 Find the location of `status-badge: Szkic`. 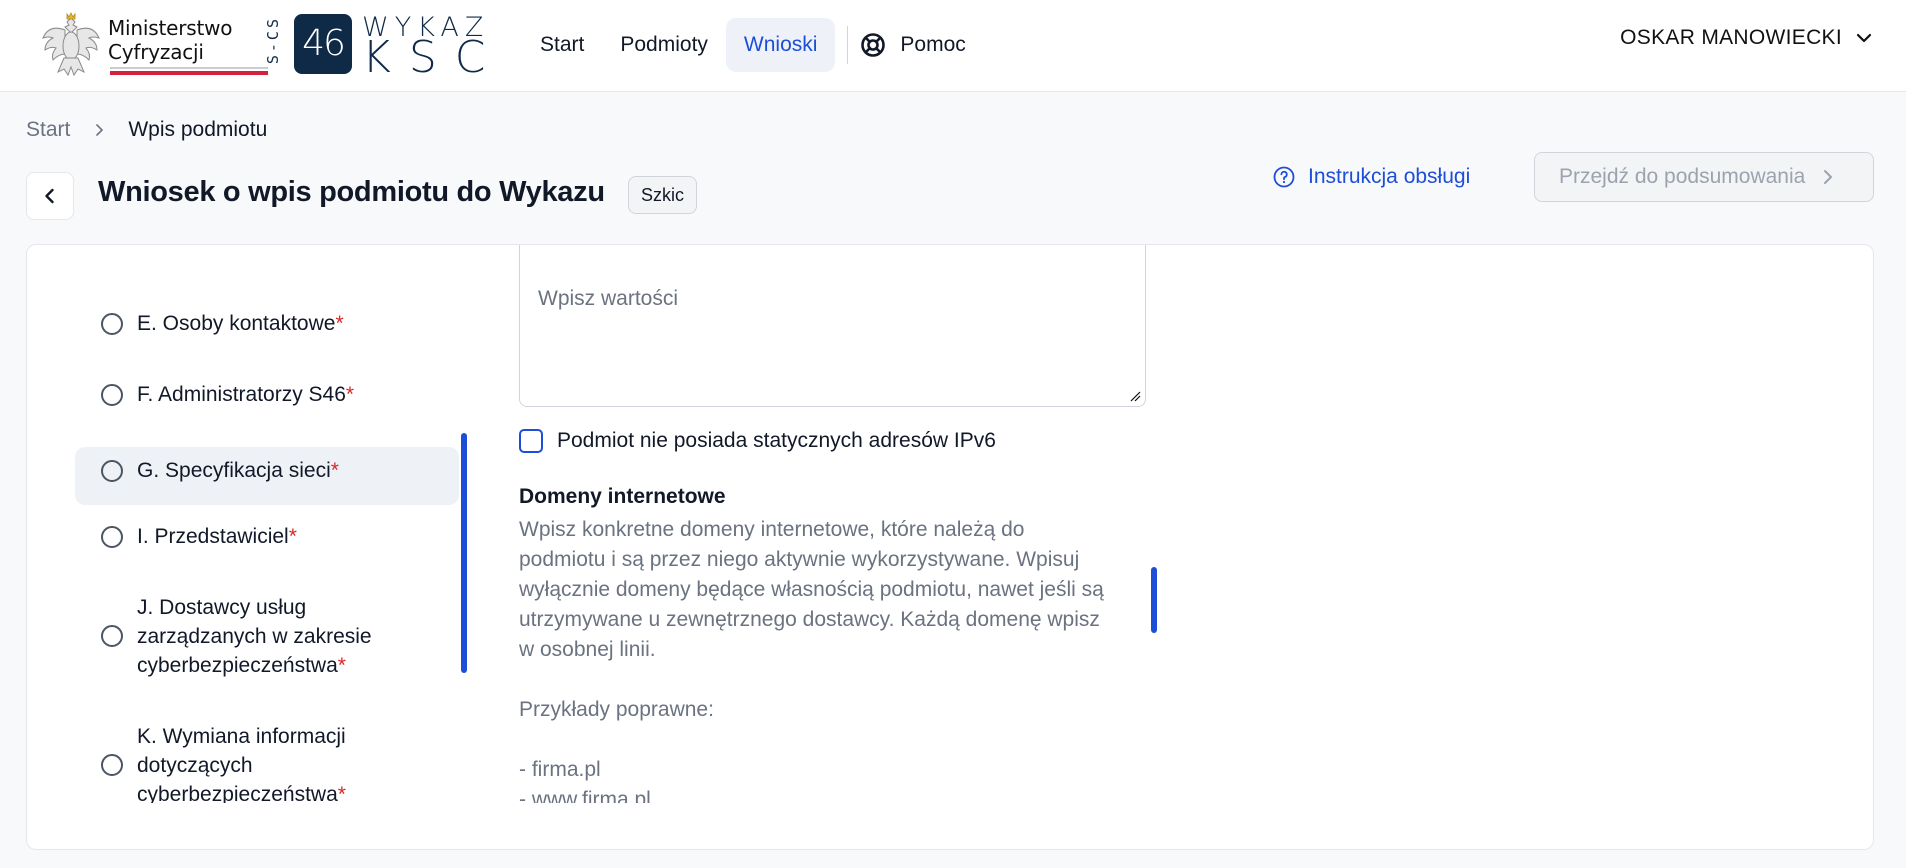

status-badge: Szkic is located at coordinates (663, 195).